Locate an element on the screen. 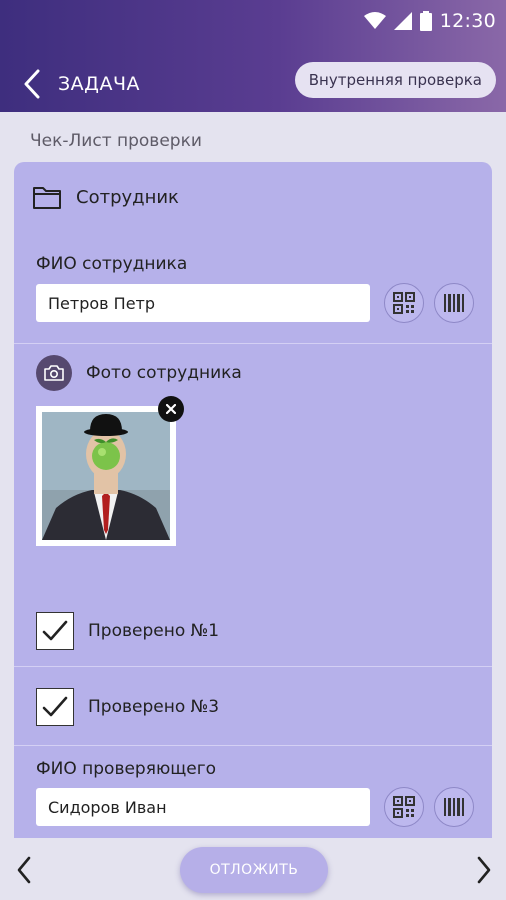  photo-section-header: Фото сотрудника is located at coordinates (139, 373).